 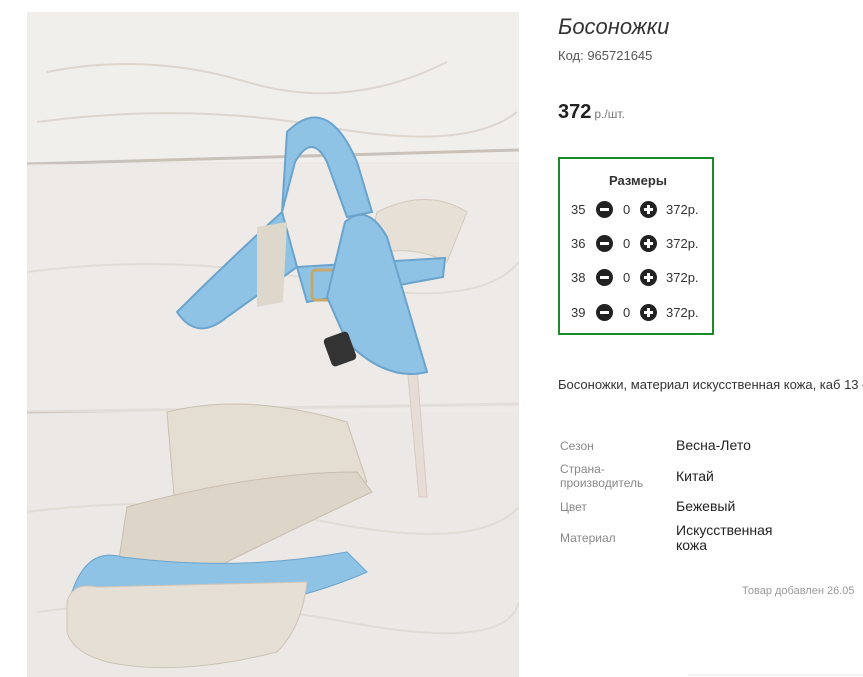 What do you see at coordinates (638, 210) in the screenshot?
I see `size-row: 35 0 372р.` at bounding box center [638, 210].